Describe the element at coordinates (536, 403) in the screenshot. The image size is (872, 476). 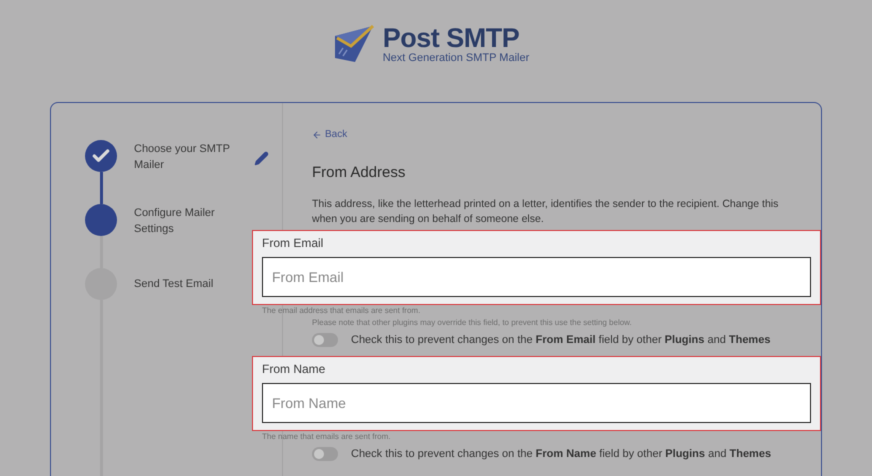
I see `text-input: From Name` at that location.